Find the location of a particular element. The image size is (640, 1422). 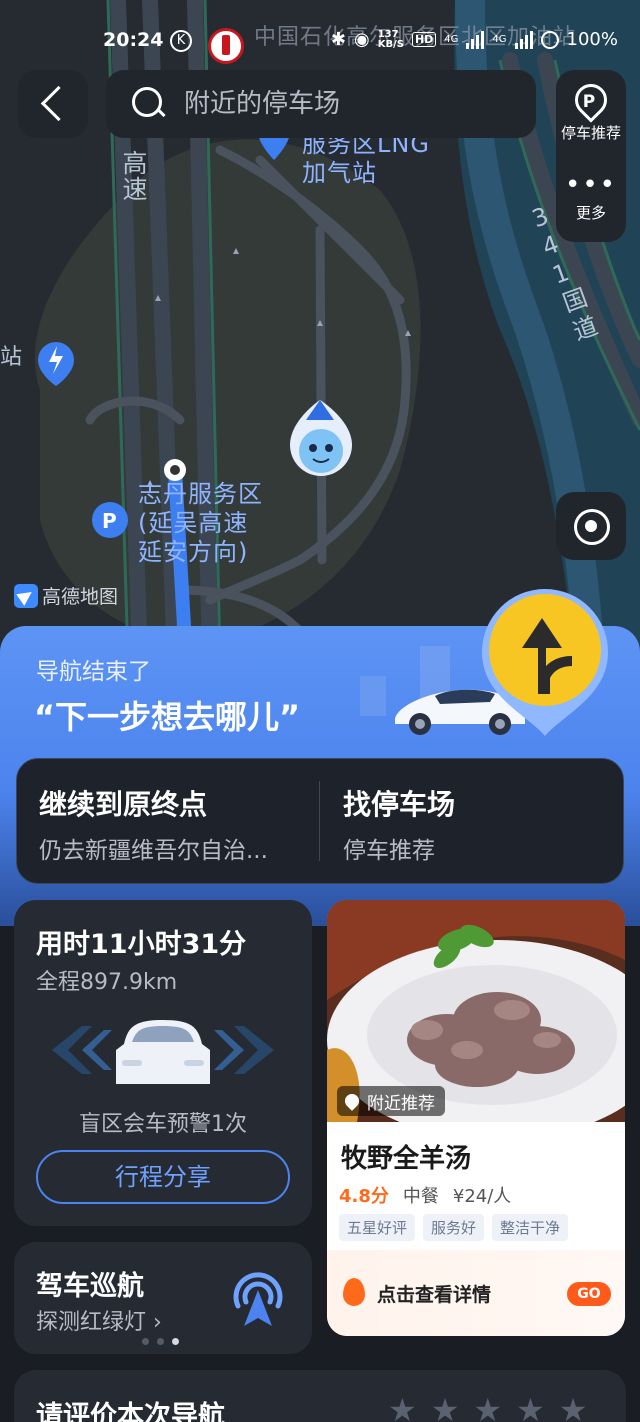

view-details-label: 点击查看详情 is located at coordinates (434, 1295).